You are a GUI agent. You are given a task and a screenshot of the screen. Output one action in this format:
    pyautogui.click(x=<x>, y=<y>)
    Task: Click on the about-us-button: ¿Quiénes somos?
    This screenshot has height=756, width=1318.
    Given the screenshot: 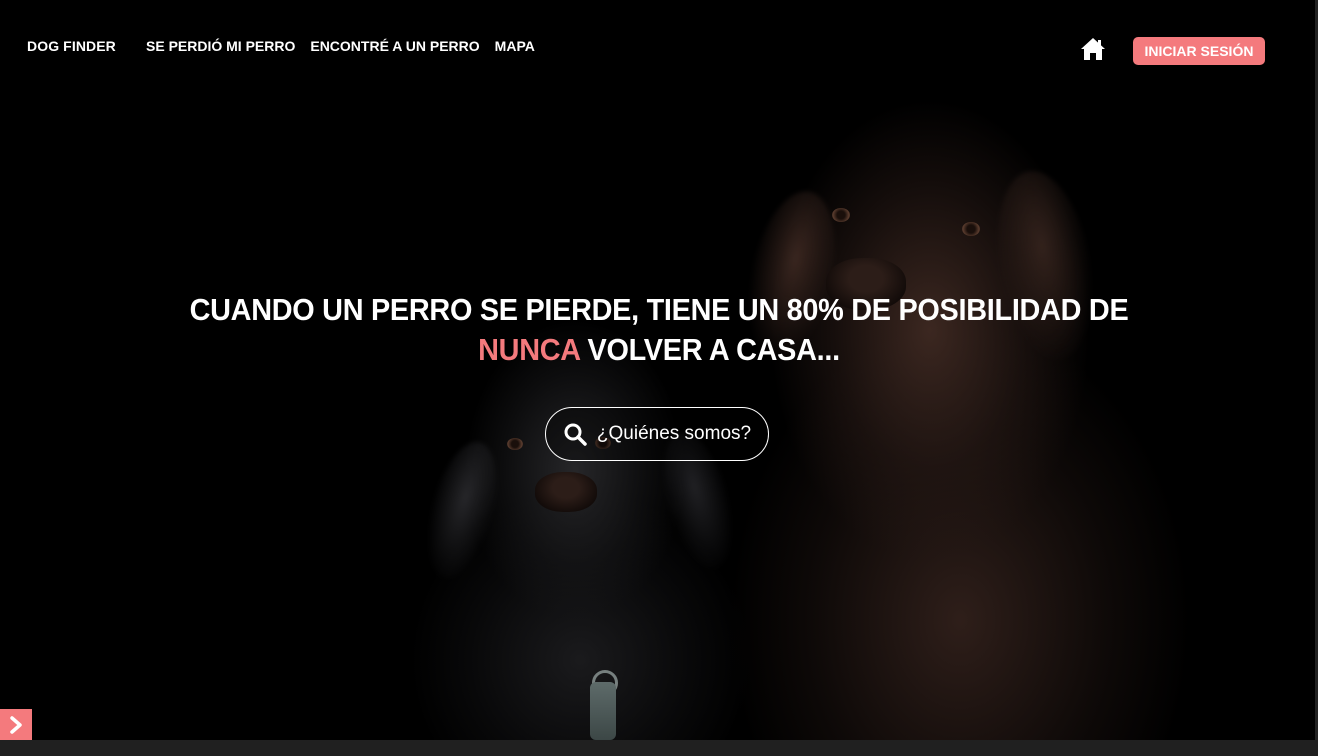 What is the action you would take?
    pyautogui.click(x=657, y=434)
    